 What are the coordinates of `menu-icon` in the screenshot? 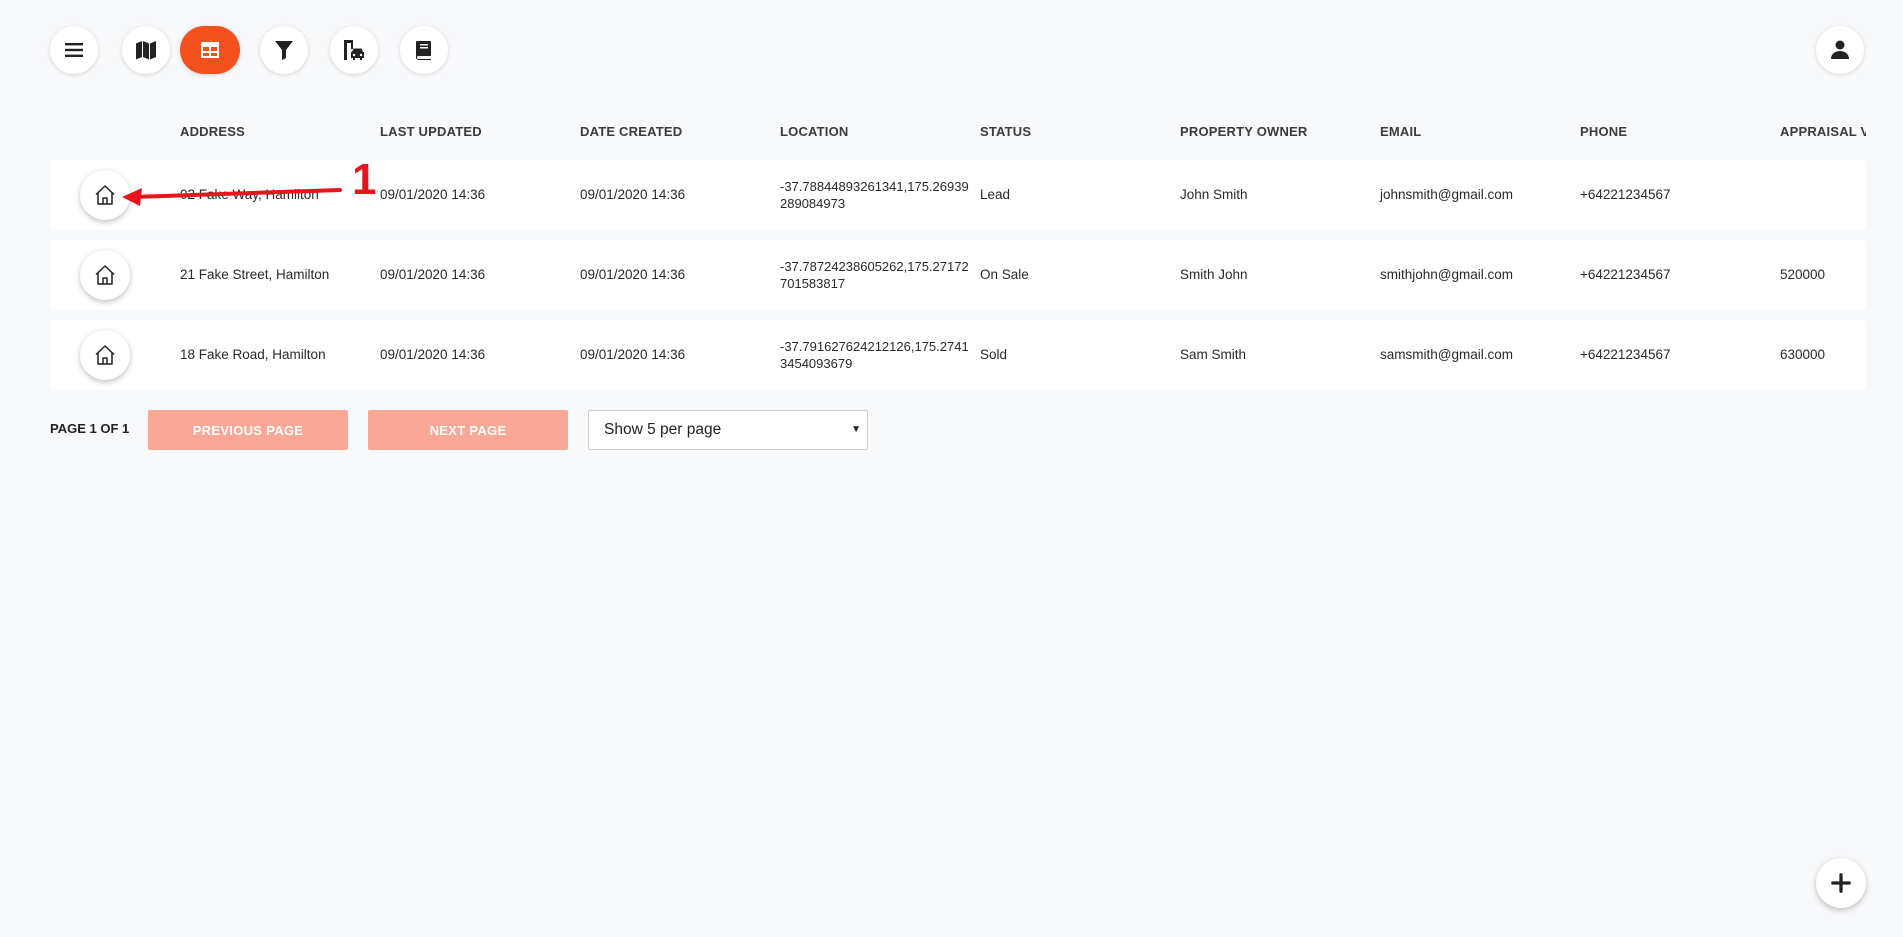 It's located at (74, 50).